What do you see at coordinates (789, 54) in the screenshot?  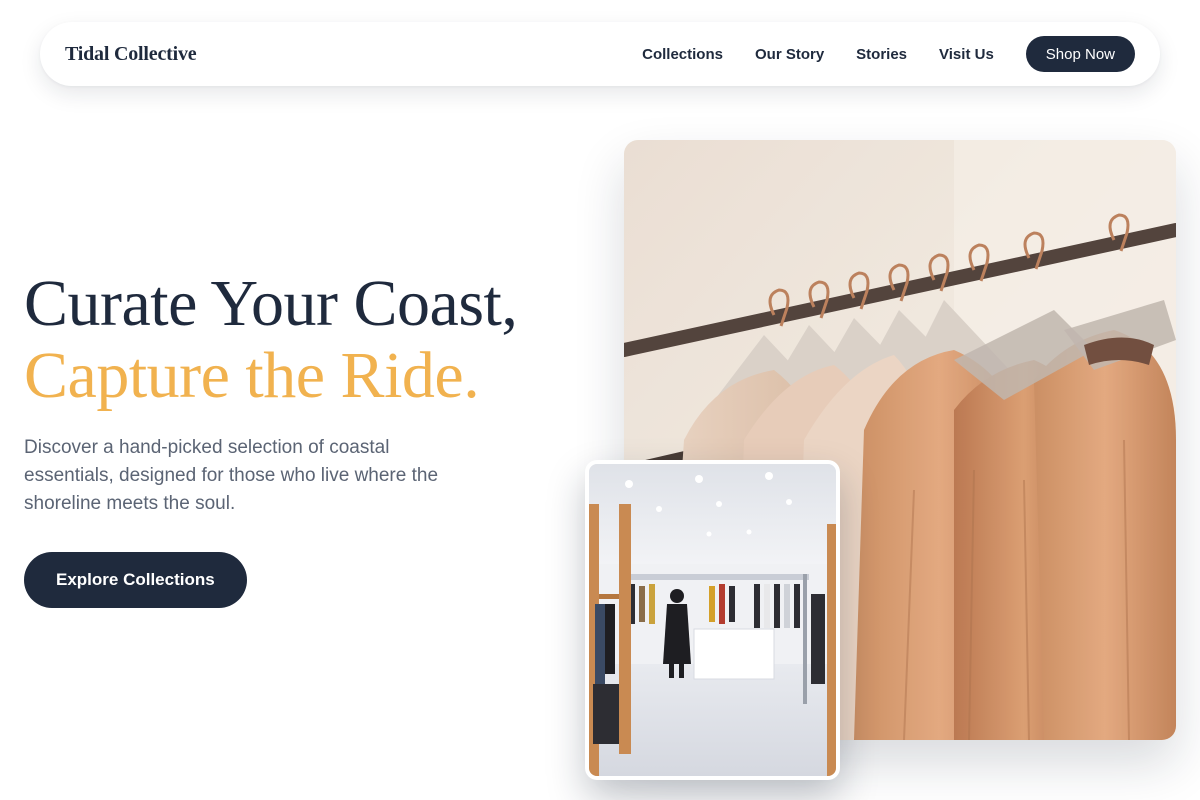 I see `nav-link-our-story: Our Story` at bounding box center [789, 54].